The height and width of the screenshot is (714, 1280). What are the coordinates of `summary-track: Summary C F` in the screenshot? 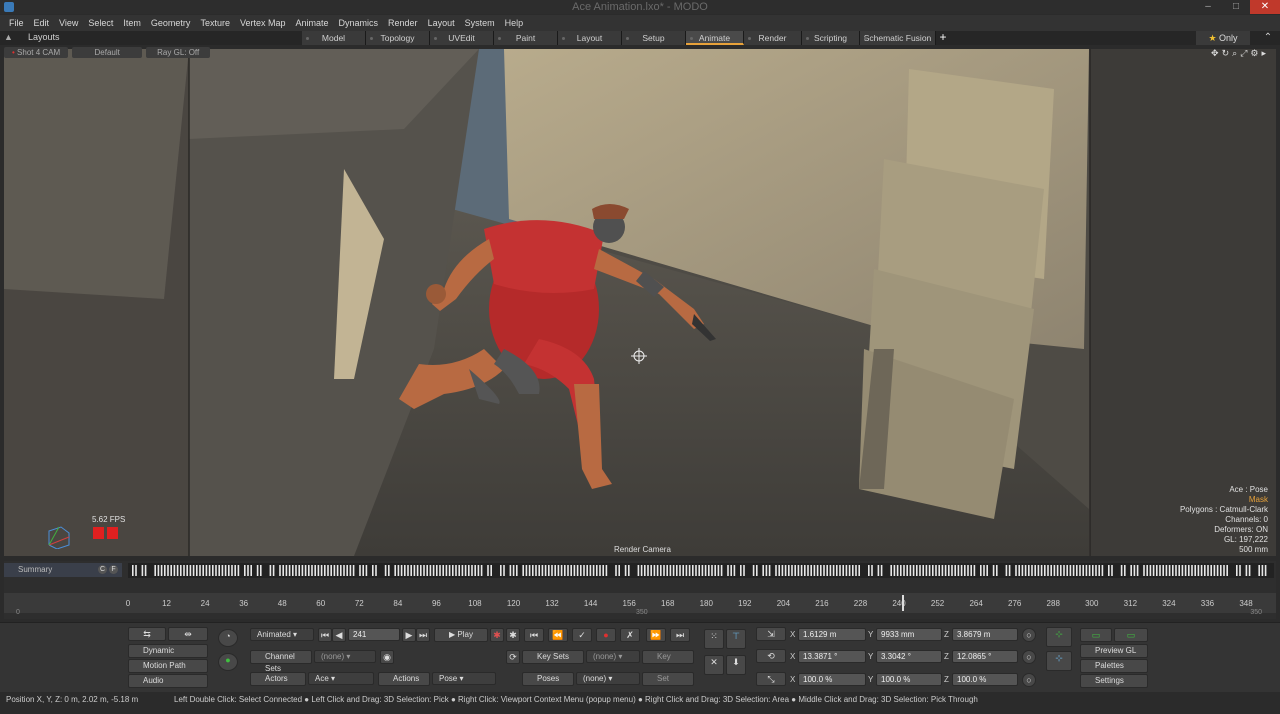 It's located at (63, 570).